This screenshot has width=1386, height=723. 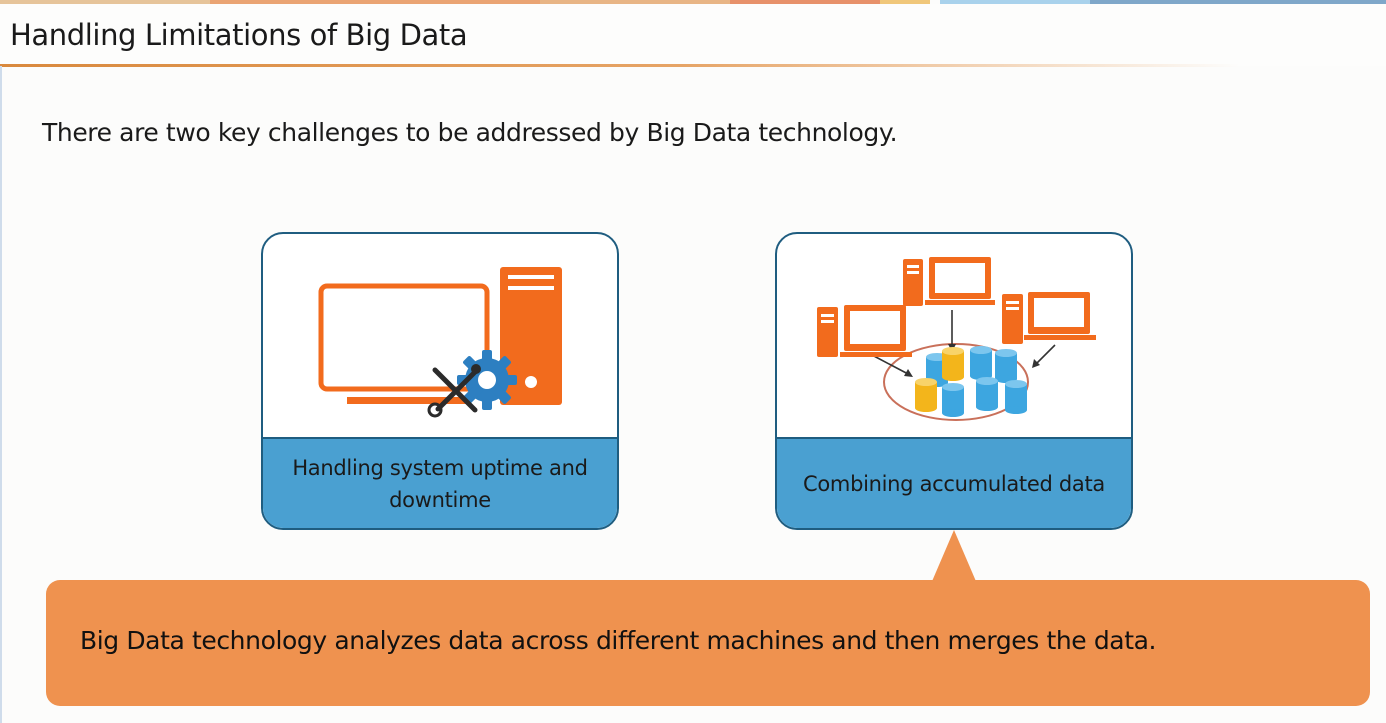 I want to click on distributed-data-illustration, so click(x=954, y=335).